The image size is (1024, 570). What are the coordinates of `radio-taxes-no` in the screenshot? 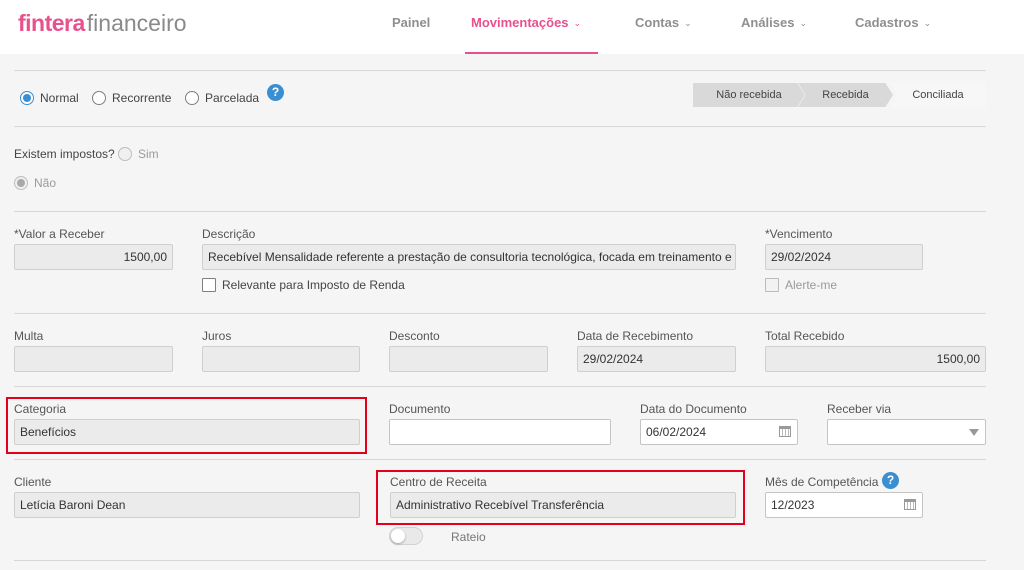 It's located at (21, 183).